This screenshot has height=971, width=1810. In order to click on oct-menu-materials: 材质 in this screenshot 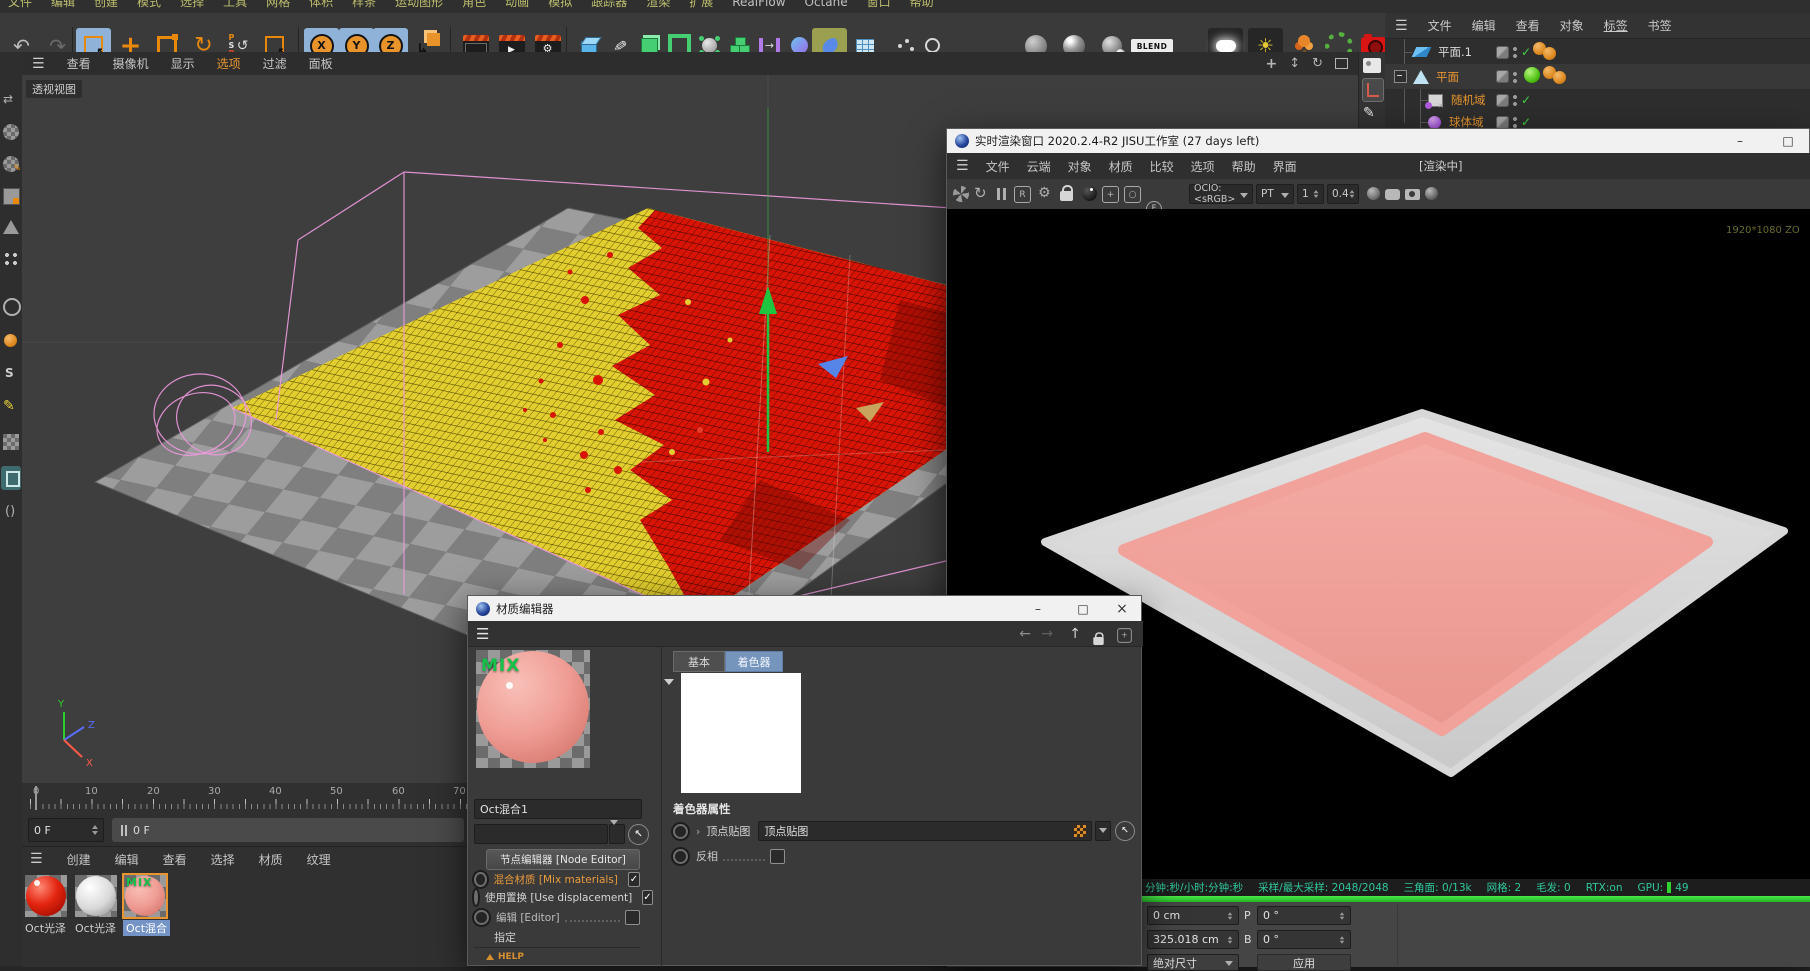, I will do `click(1121, 166)`.